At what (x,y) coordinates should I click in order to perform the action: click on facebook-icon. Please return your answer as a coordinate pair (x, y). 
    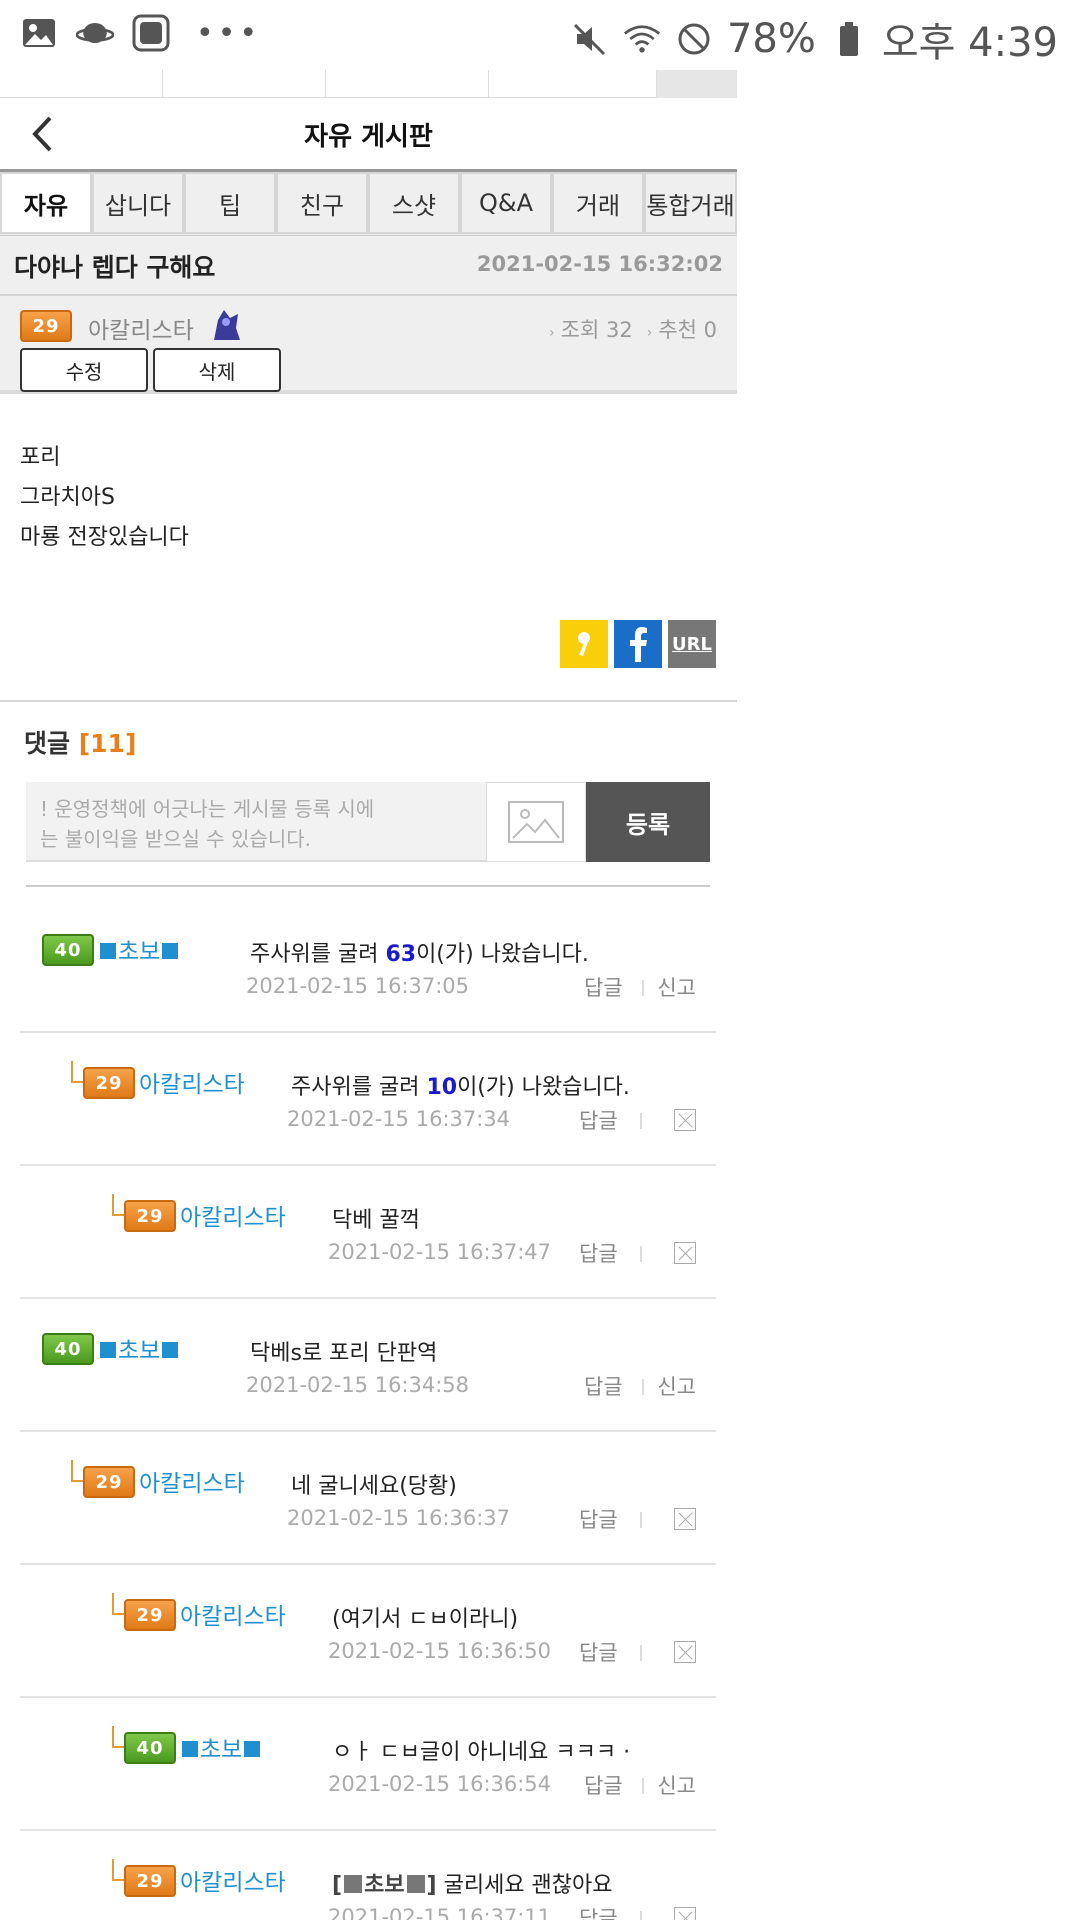
    Looking at the image, I should click on (638, 644).